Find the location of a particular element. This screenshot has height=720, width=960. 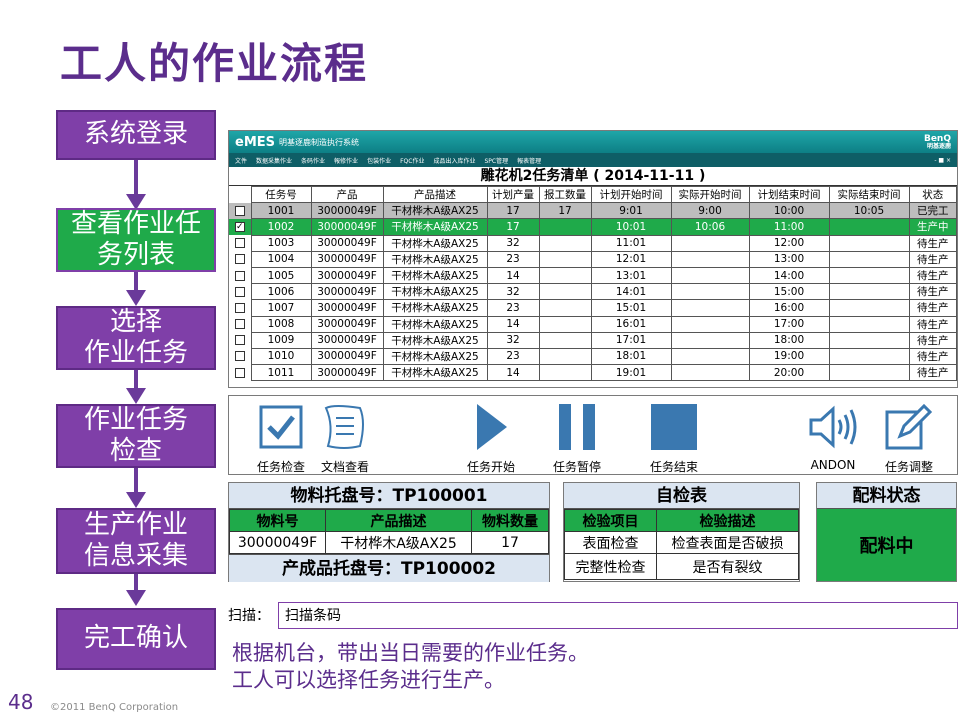

menu-barcode: 条码作业 is located at coordinates (313, 160).